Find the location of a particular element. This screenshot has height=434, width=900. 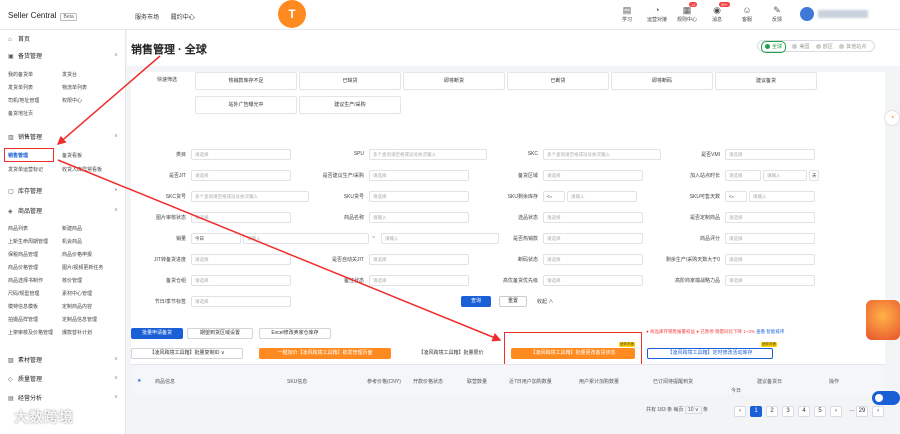

user-menu is located at coordinates (847, 15).